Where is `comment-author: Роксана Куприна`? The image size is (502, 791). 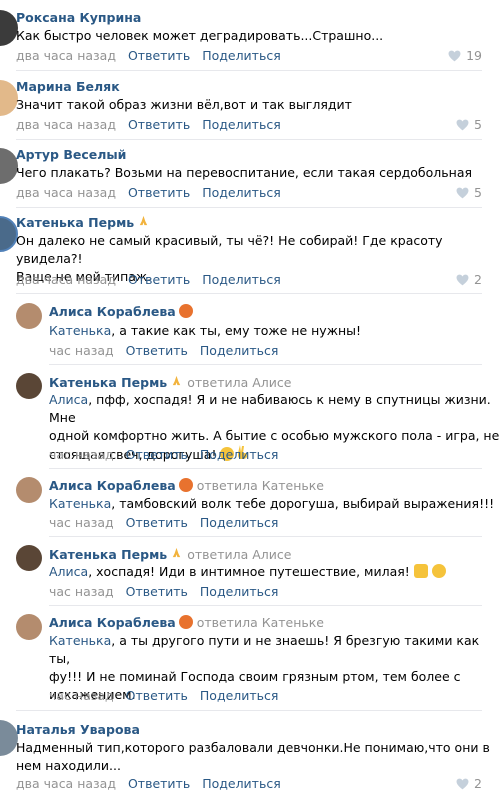 comment-author: Роксана Куприна is located at coordinates (78, 17).